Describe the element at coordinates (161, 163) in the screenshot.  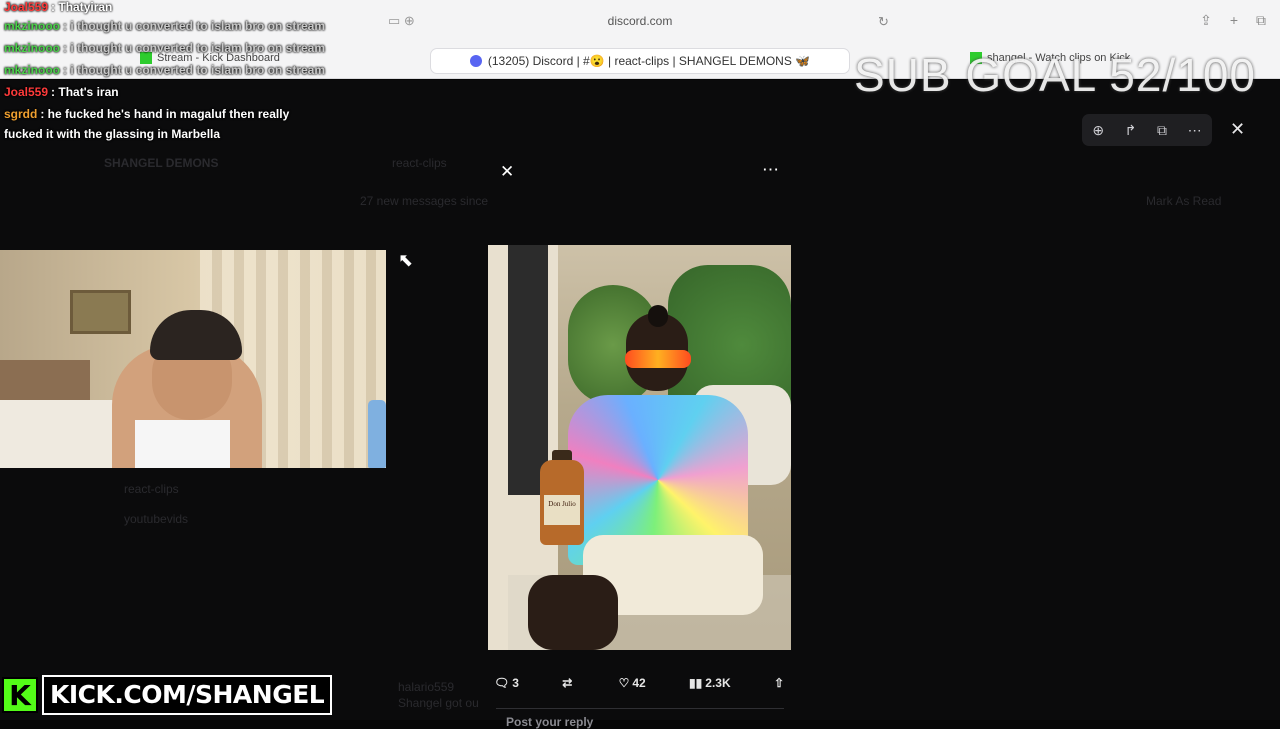
I see `server-name: SHANGEL DEMONS` at that location.